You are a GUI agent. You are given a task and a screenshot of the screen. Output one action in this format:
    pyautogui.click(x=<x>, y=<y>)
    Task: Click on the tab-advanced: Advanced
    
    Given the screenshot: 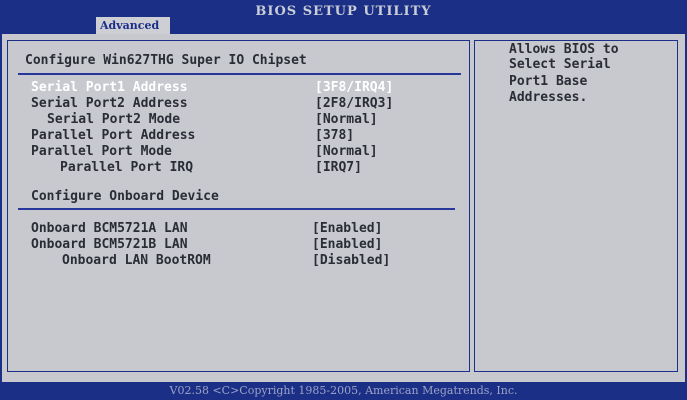 What is the action you would take?
    pyautogui.click(x=133, y=25)
    